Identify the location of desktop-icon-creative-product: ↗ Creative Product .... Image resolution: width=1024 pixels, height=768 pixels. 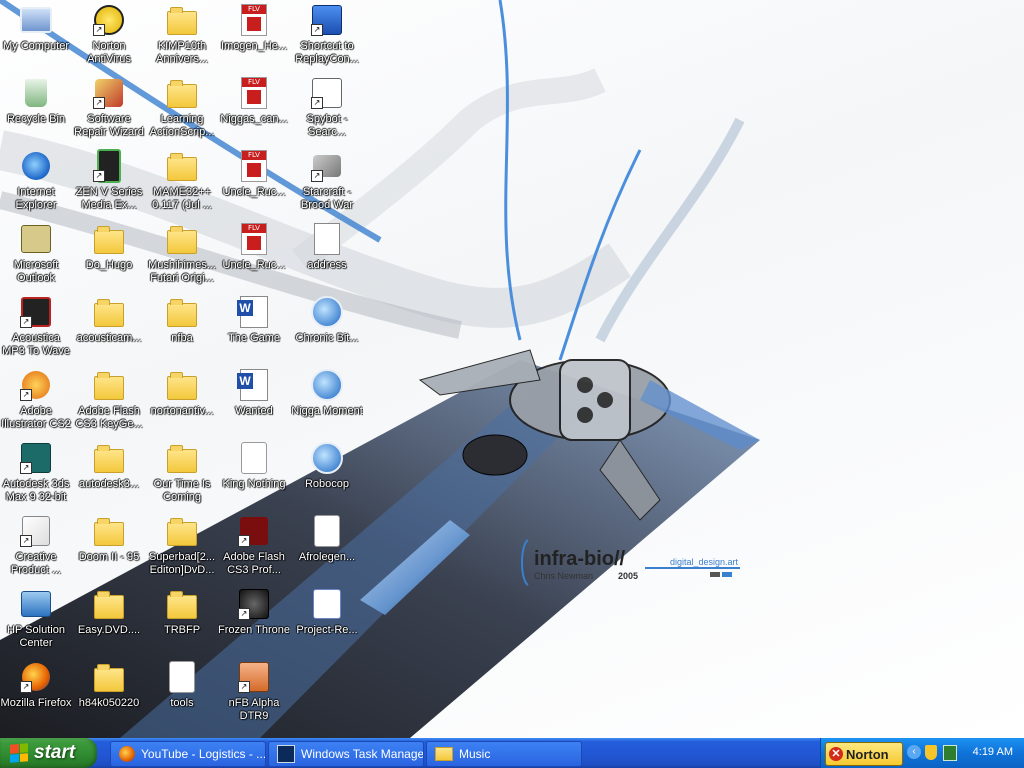
(36, 547).